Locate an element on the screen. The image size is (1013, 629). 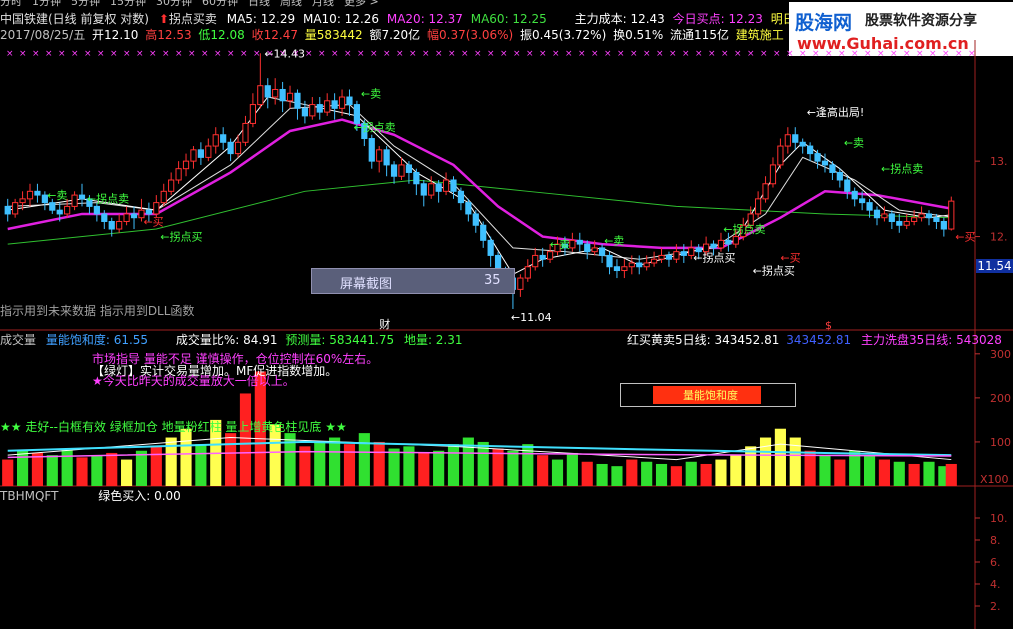
vol-unit-label: X100 is located at coordinates (994, 479).